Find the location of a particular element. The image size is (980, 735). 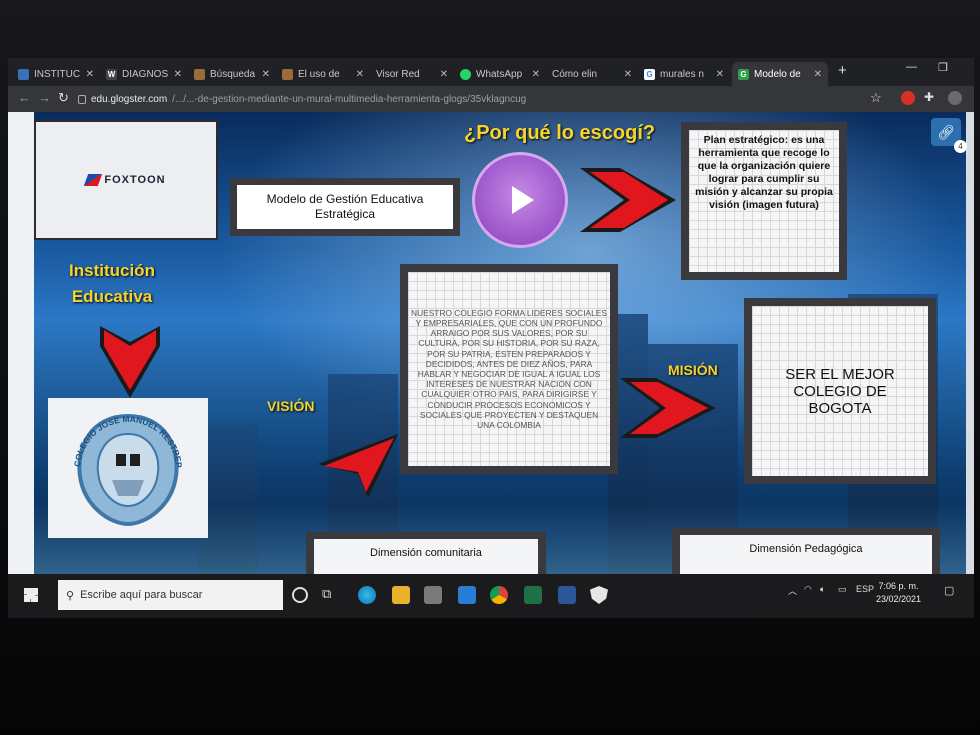

tab-label: WhatsApp is located at coordinates (499, 74).